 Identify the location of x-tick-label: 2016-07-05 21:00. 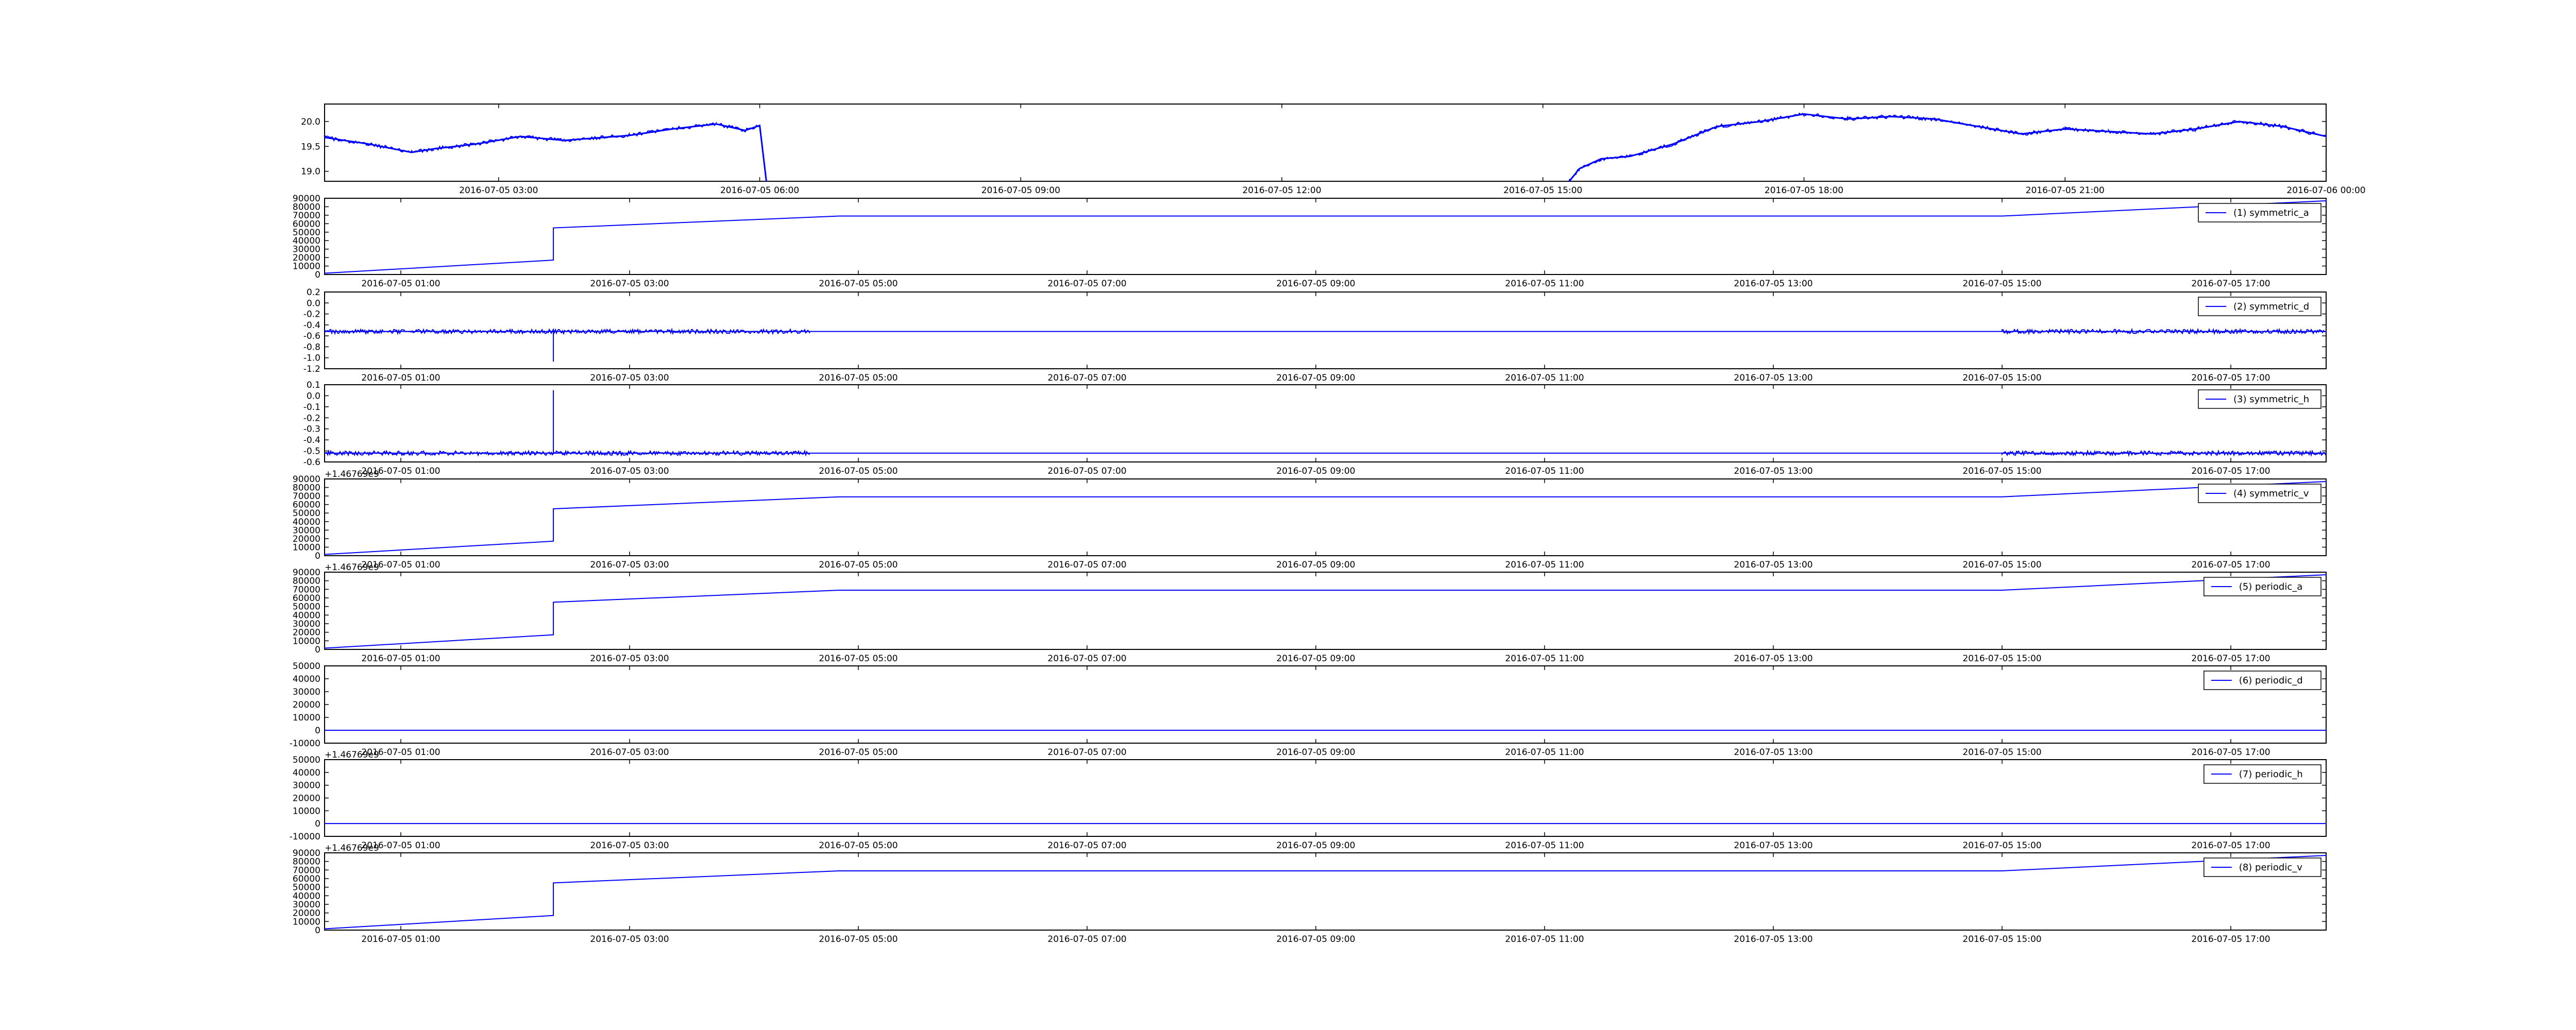
(2065, 190).